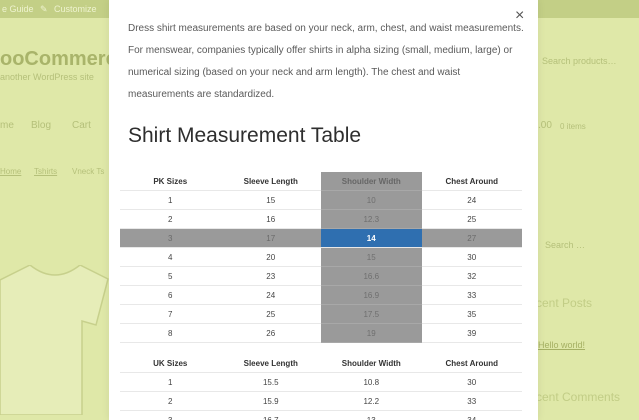 The image size is (639, 420). I want to click on table-cell: 12.3, so click(371, 219).